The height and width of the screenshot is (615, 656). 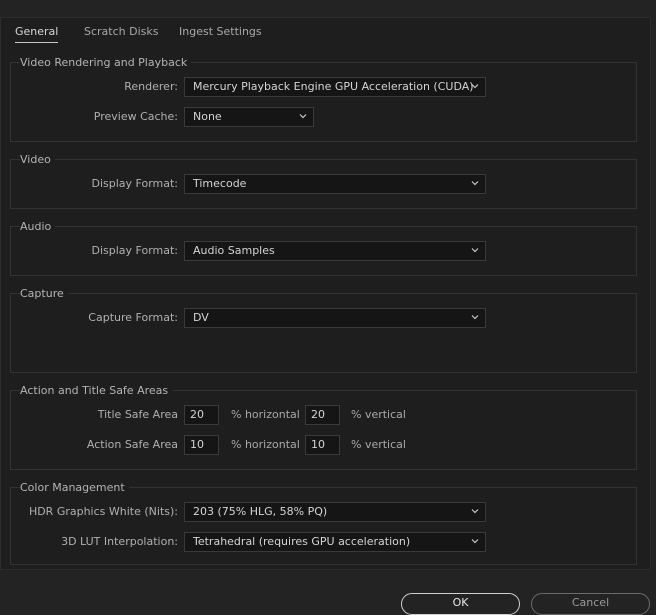 I want to click on capture-format-value: DV, so click(x=201, y=317).